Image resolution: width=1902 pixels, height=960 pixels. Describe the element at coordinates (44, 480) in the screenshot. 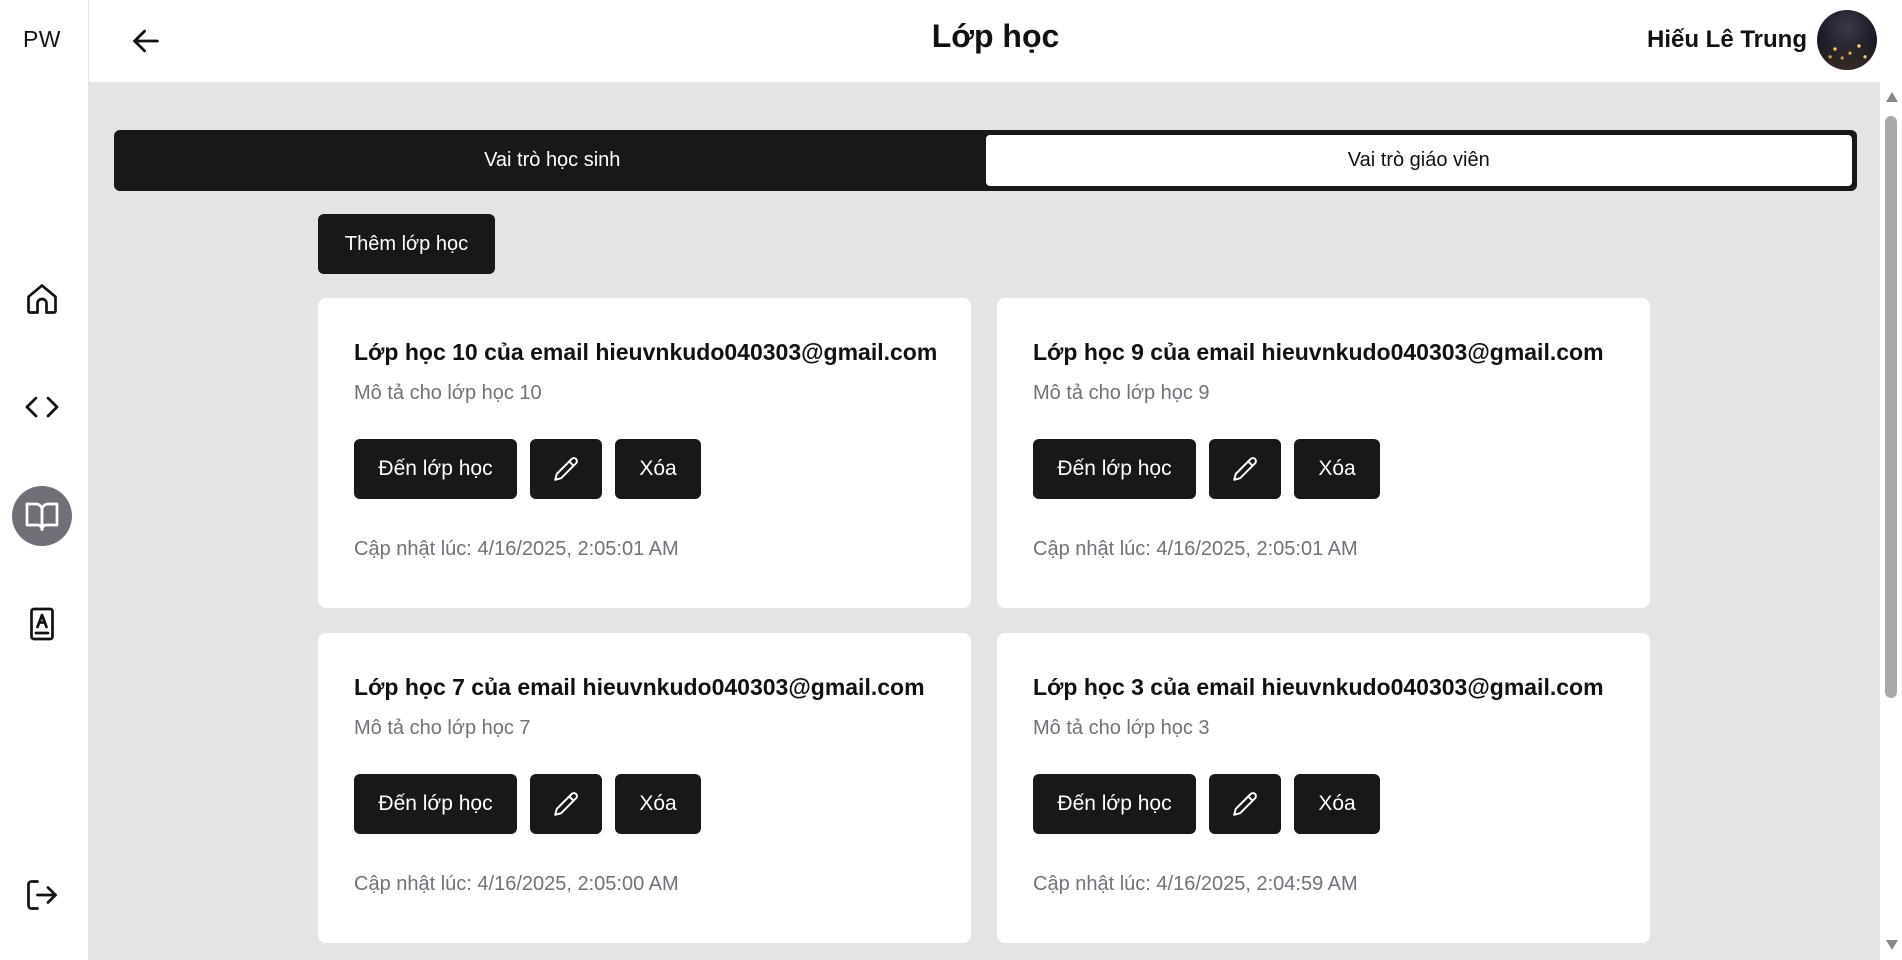

I see `sidebar: PW` at that location.